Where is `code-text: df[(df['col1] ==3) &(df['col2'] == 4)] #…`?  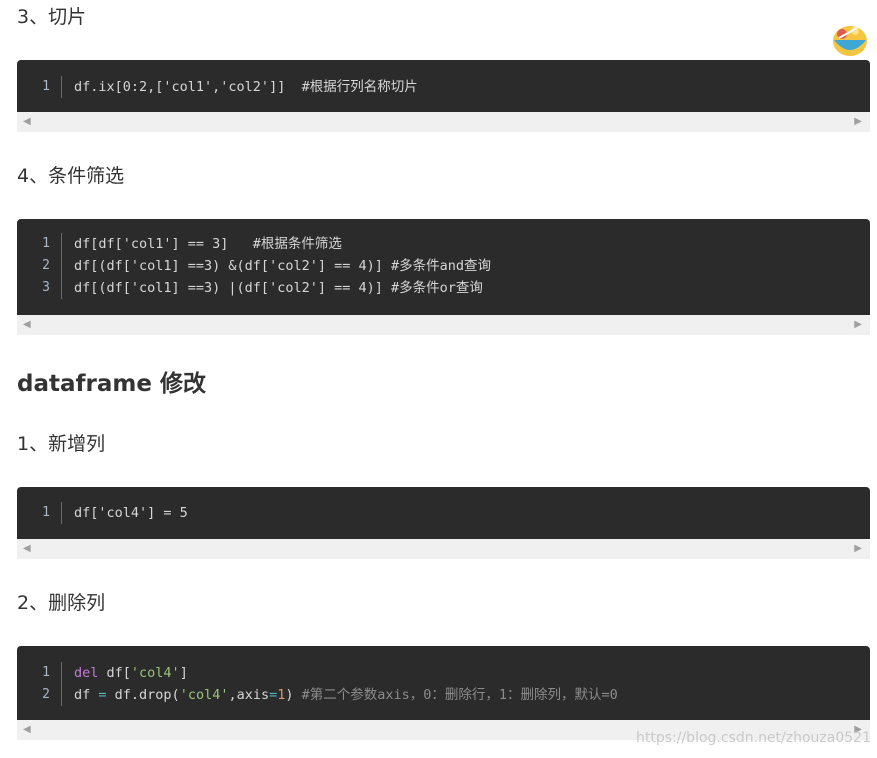 code-text: df[(df['col1] ==3) &(df['col2'] == 4)] #… is located at coordinates (282, 266).